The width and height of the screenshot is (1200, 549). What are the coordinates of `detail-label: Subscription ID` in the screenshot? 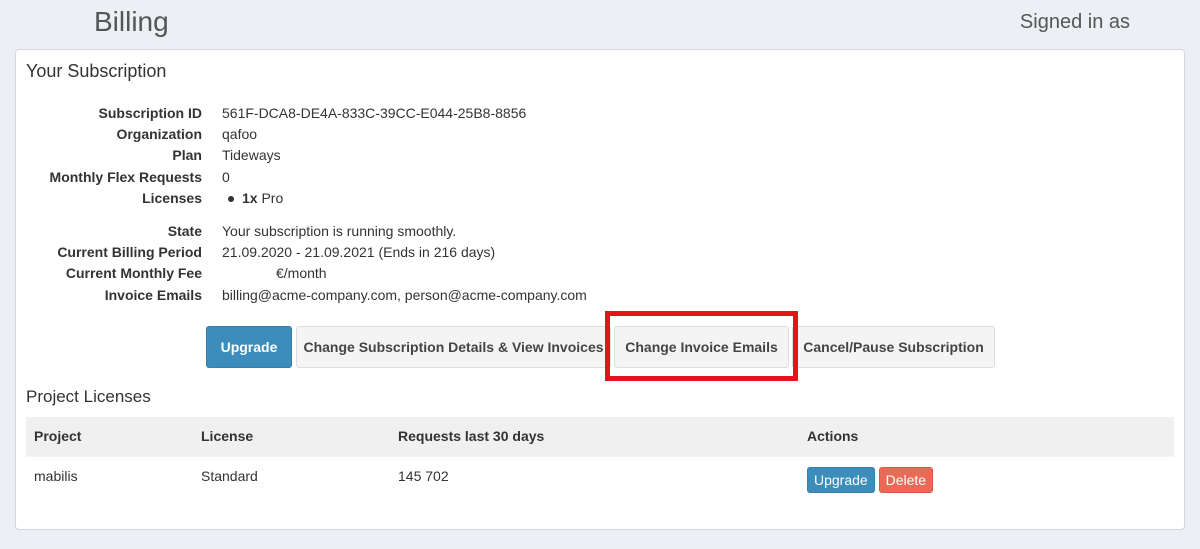 It's located at (150, 112).